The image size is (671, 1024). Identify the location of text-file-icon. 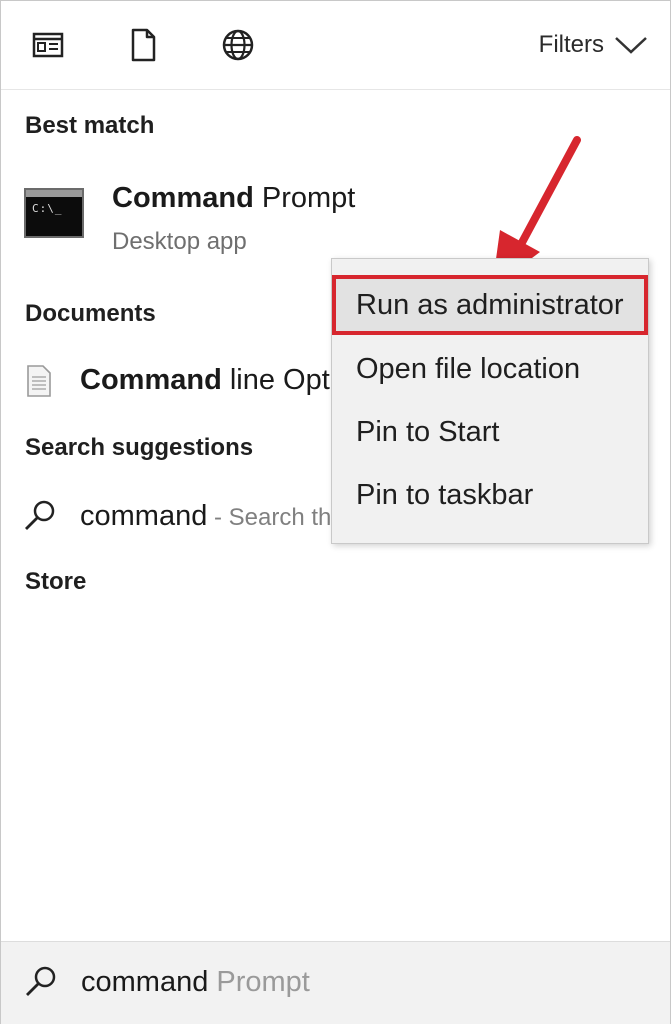
(39, 381).